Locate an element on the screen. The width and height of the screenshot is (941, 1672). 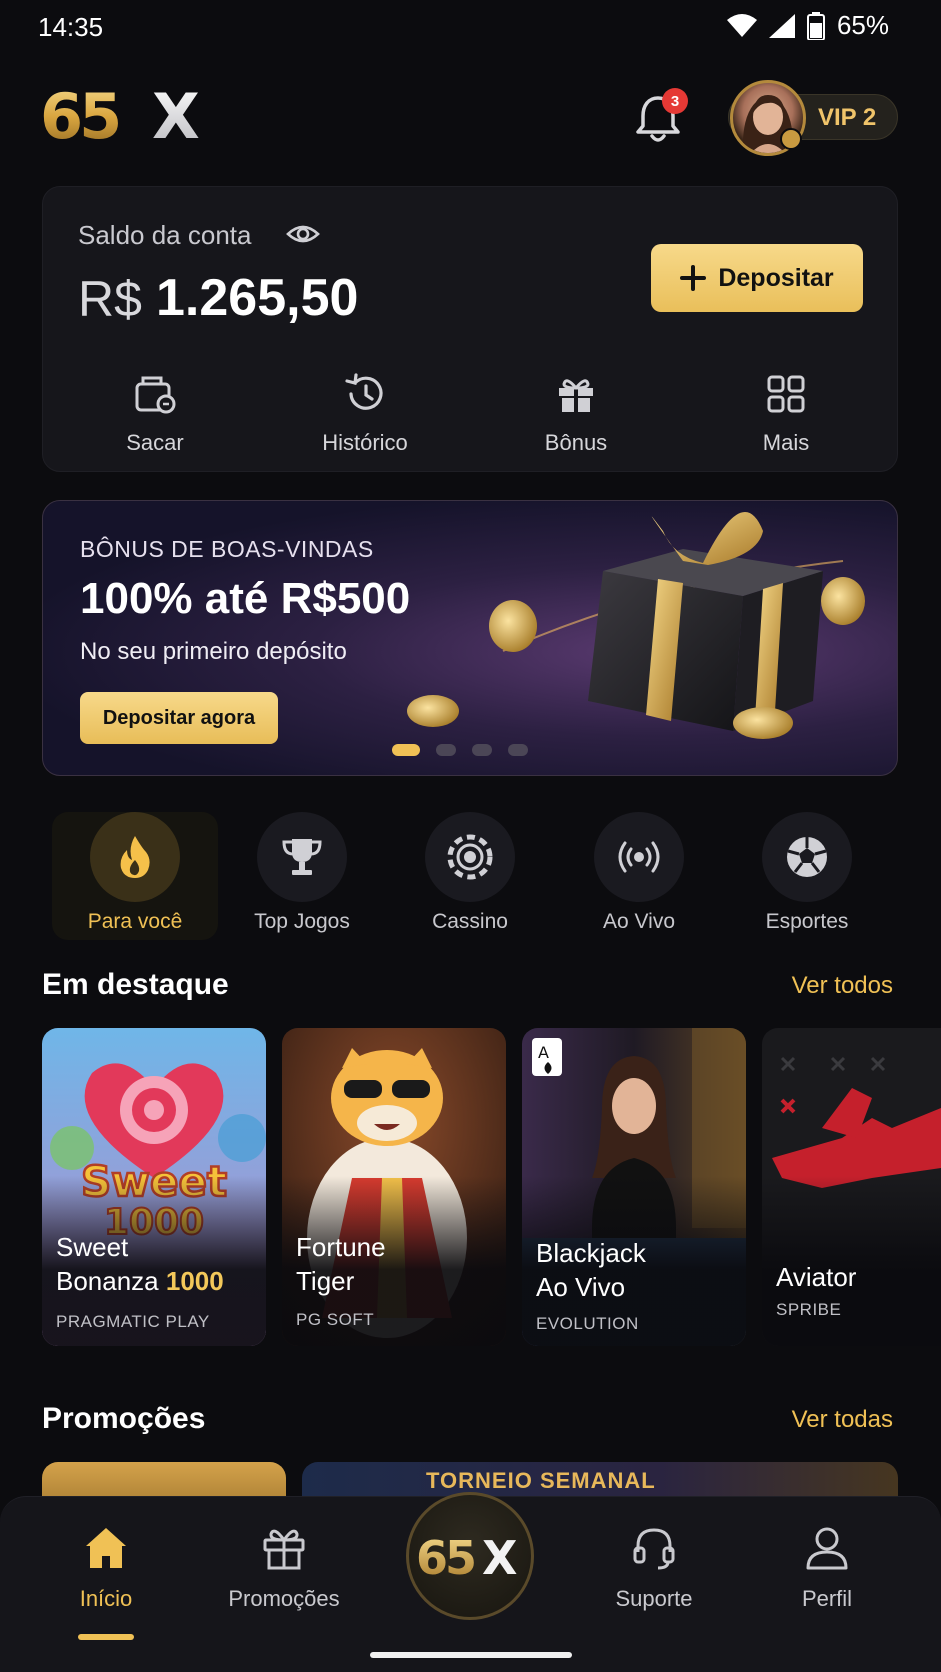
quick-action-mais: Mais is located at coordinates (786, 414).